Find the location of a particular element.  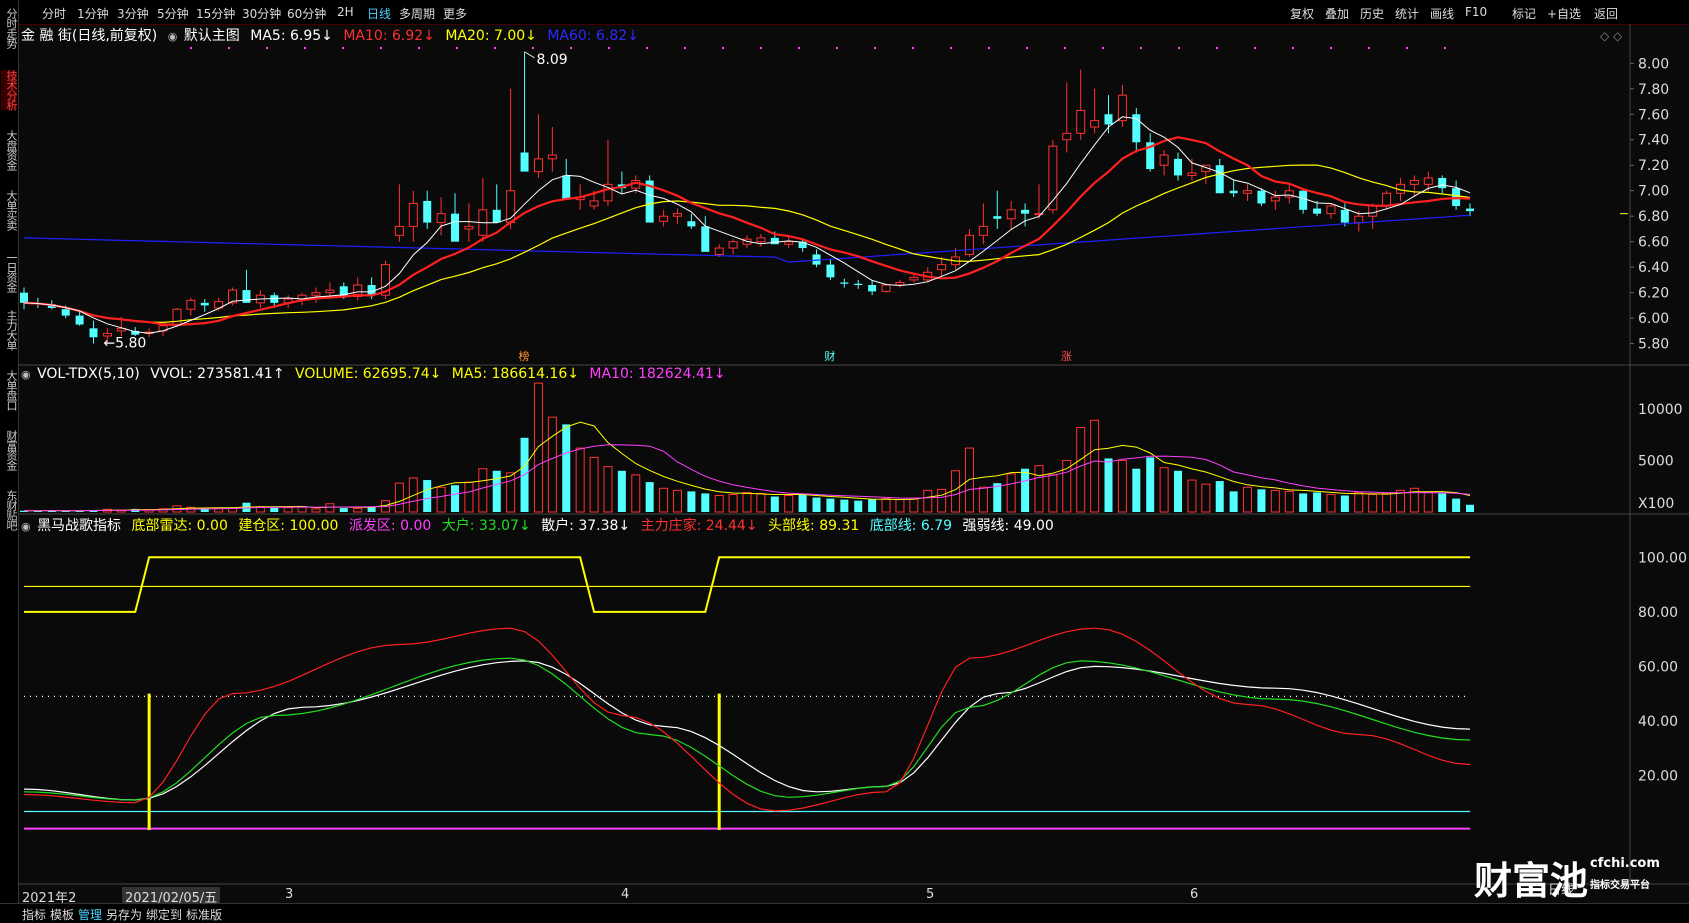

sidebar-item: 财富资金 is located at coordinates (9, 450).